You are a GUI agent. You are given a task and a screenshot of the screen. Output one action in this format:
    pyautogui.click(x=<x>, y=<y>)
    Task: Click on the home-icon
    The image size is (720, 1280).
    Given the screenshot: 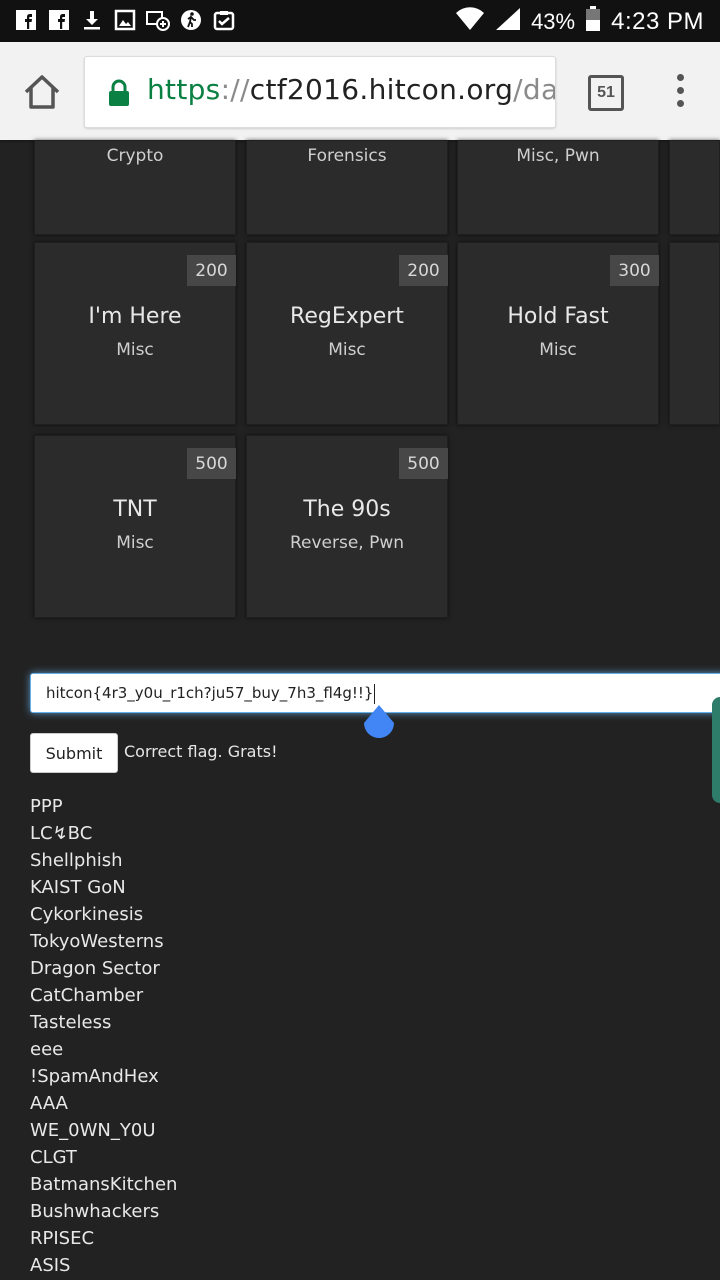 What is the action you would take?
    pyautogui.click(x=42, y=92)
    